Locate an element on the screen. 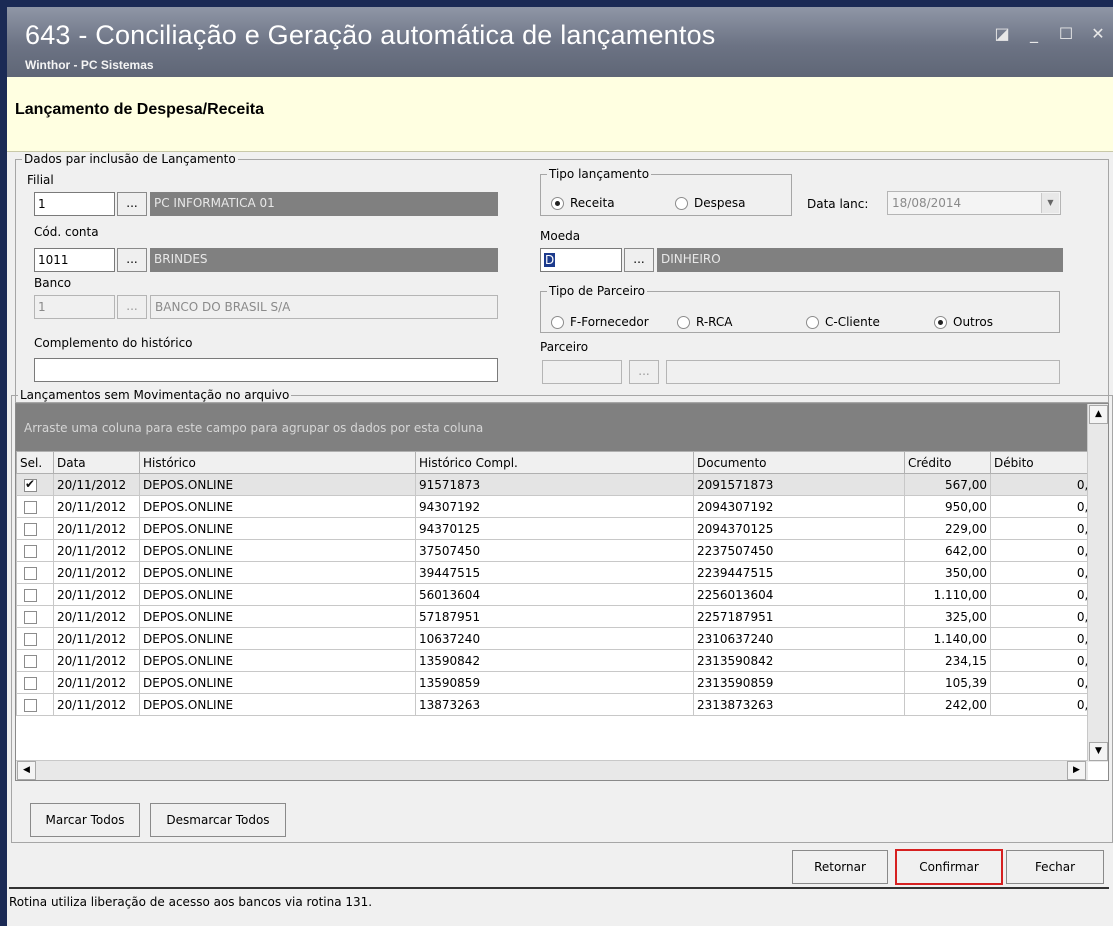 The image size is (1113, 926). column-header-documento: Documento is located at coordinates (799, 462).